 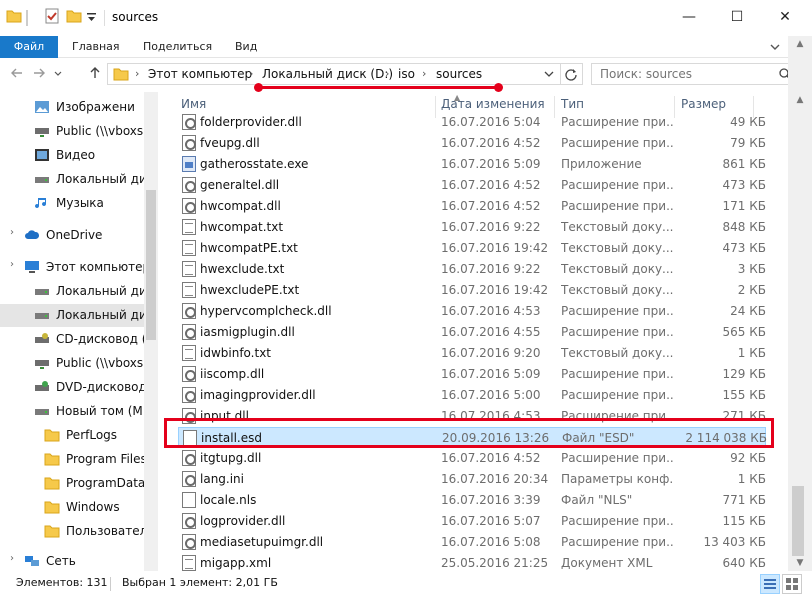 What do you see at coordinates (76, 155) in the screenshot?
I see `sidebar-item-label: Видео` at bounding box center [76, 155].